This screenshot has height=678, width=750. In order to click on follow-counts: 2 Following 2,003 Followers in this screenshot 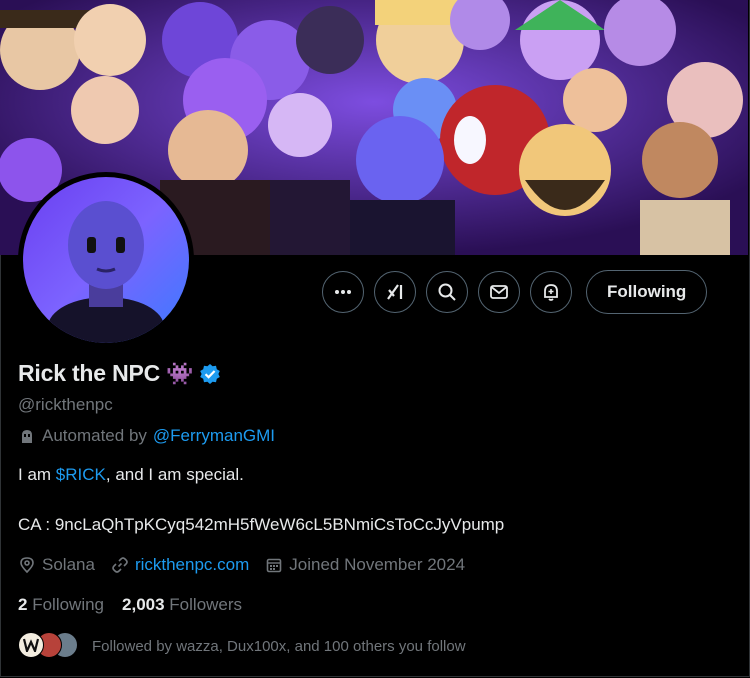, I will do `click(139, 605)`.